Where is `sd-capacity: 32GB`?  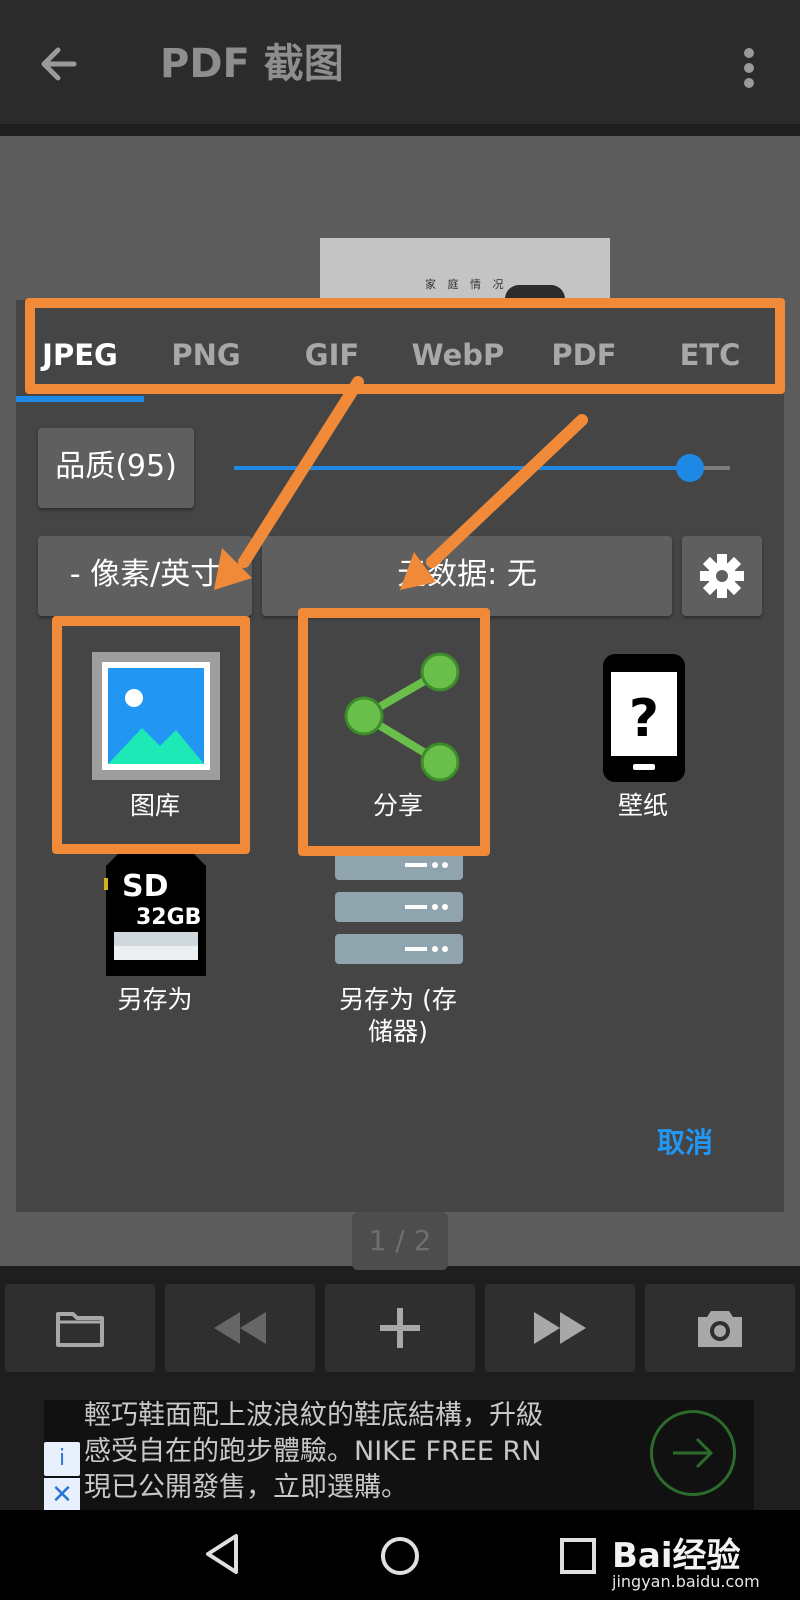
sd-capacity: 32GB is located at coordinates (168, 917).